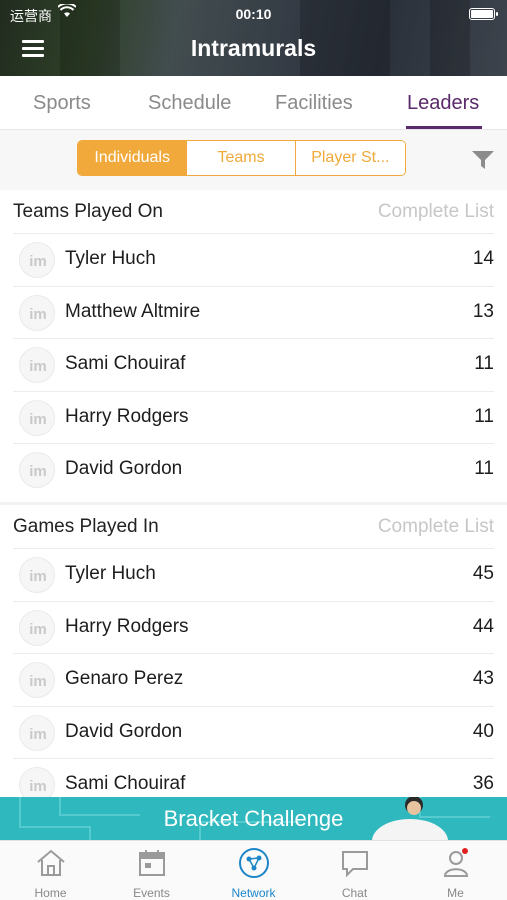 The height and width of the screenshot is (900, 507). I want to click on bracket-challenge-banner: Bracket Challenge, so click(253, 818).